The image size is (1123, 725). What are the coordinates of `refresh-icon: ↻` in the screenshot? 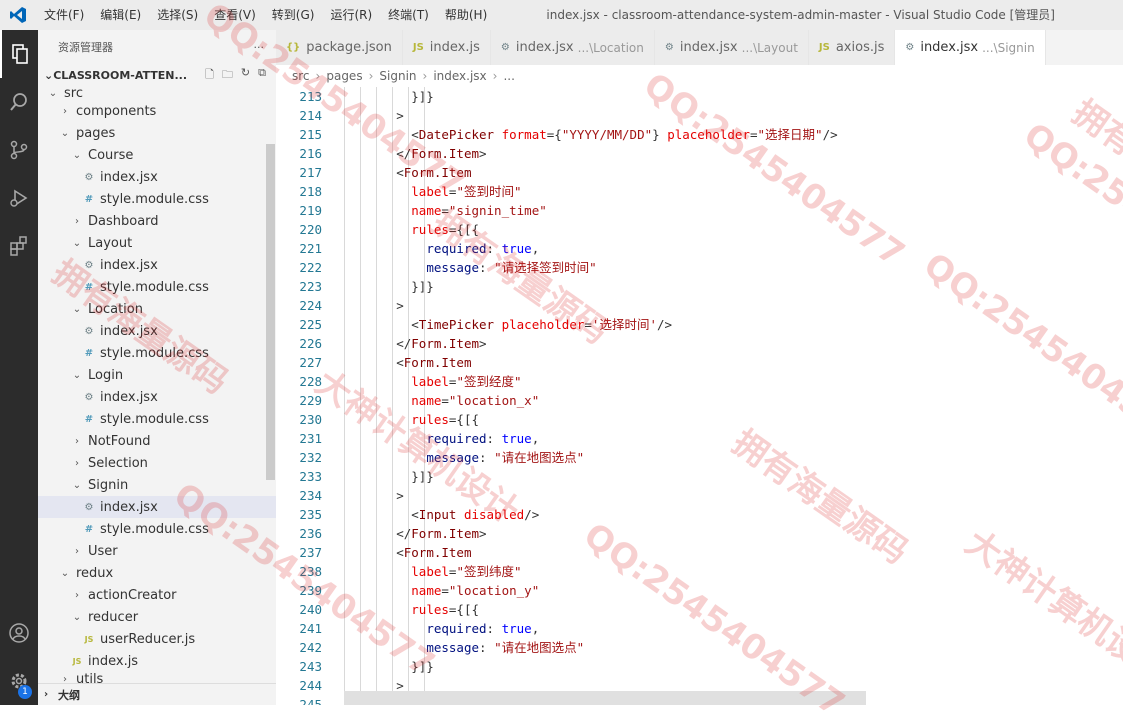 It's located at (245, 75).